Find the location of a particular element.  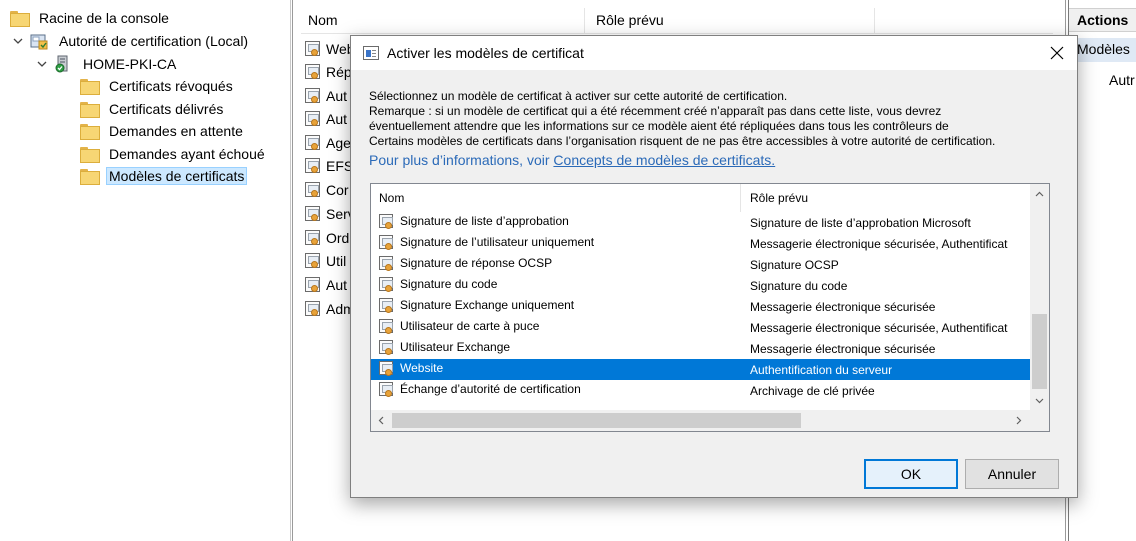

template-concepts-link: Concepts de modèles de certificats. is located at coordinates (664, 160).